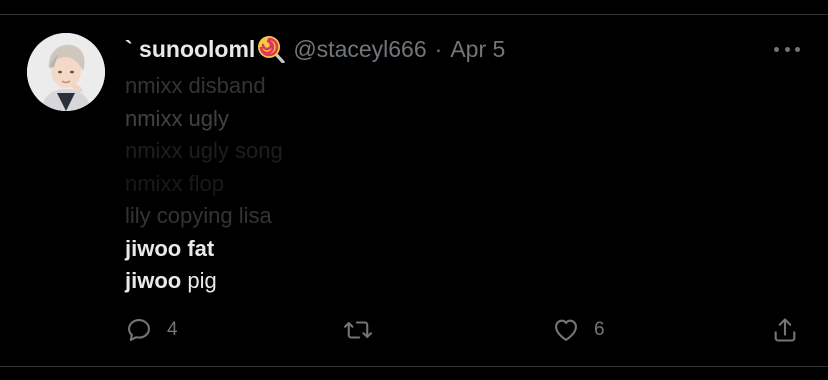 This screenshot has height=380, width=828. I want to click on share-icon, so click(785, 330).